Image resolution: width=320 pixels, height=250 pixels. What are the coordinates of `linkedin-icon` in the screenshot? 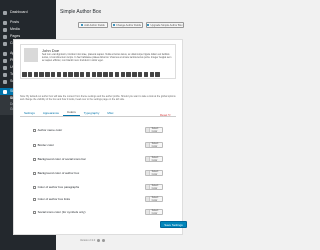 It's located at (36, 74).